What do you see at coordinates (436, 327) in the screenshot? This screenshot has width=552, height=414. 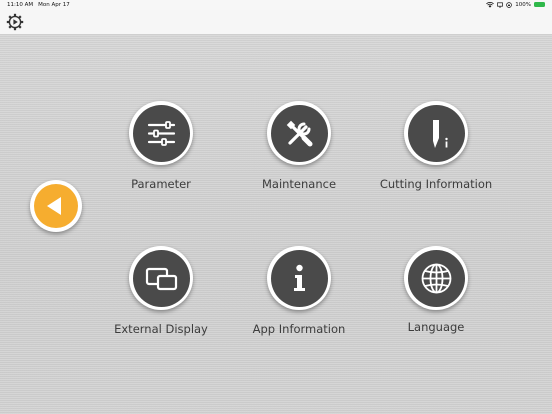 I see `language-label: Language` at bounding box center [436, 327].